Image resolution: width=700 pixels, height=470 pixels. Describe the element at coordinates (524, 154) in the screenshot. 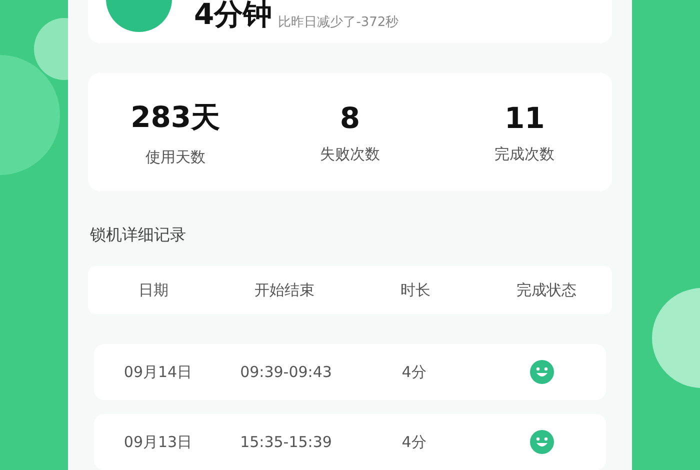

I see `stat-label: 完成次数` at that location.